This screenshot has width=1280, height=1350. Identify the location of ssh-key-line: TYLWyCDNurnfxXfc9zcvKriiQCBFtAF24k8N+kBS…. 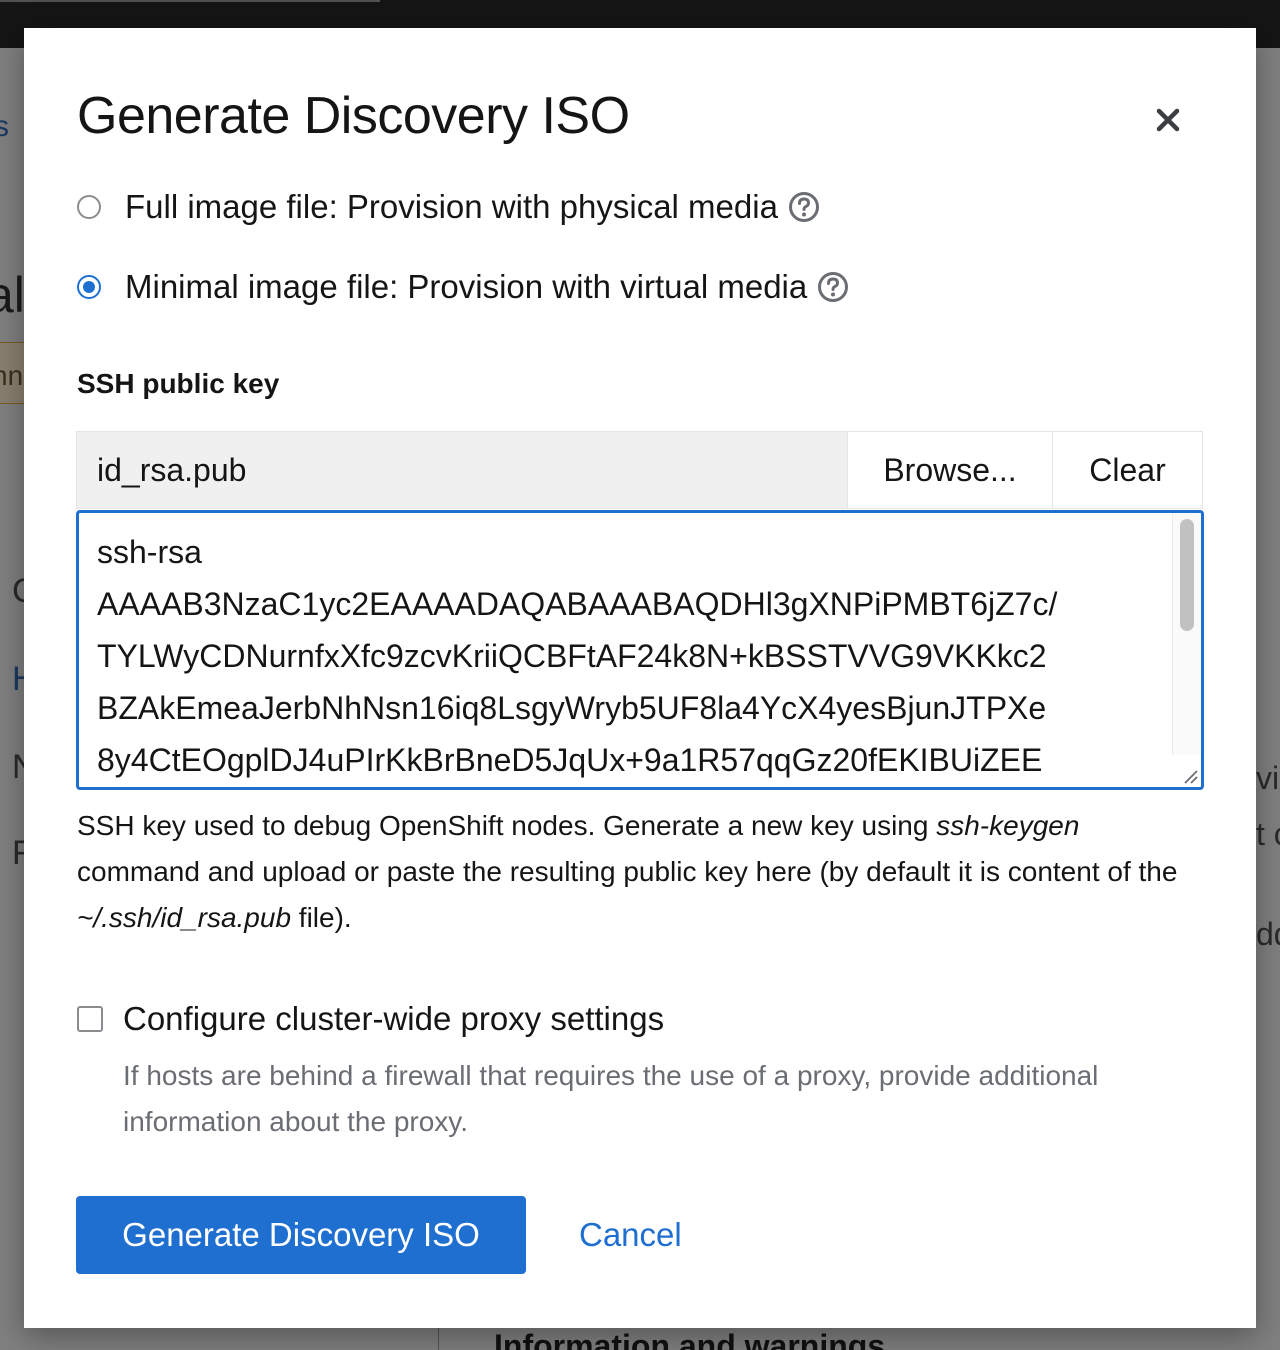
(572, 656).